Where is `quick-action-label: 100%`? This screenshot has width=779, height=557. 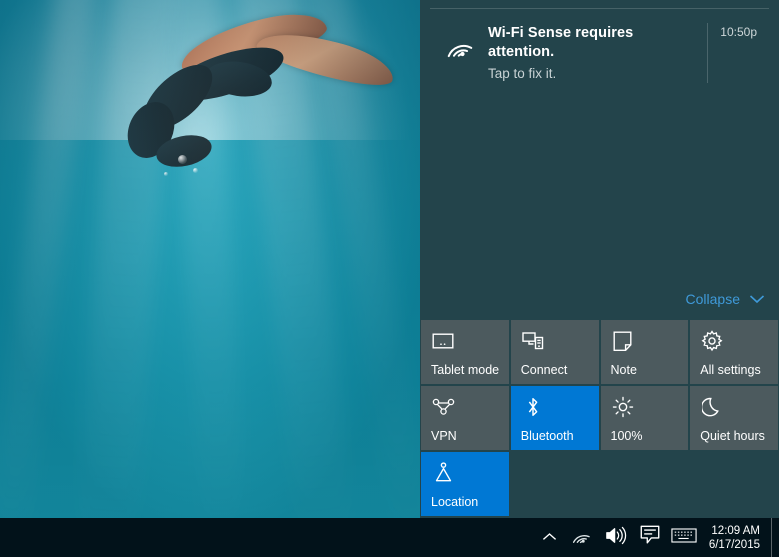
quick-action-label: 100% is located at coordinates (626, 436).